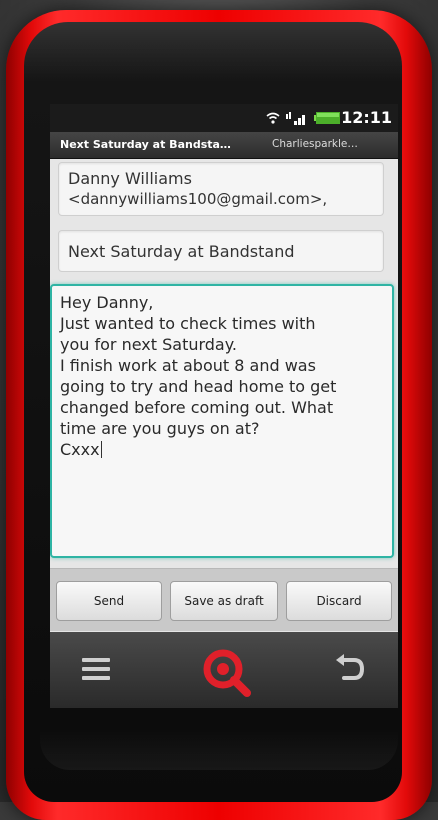  I want to click on send-button: Send, so click(109, 601).